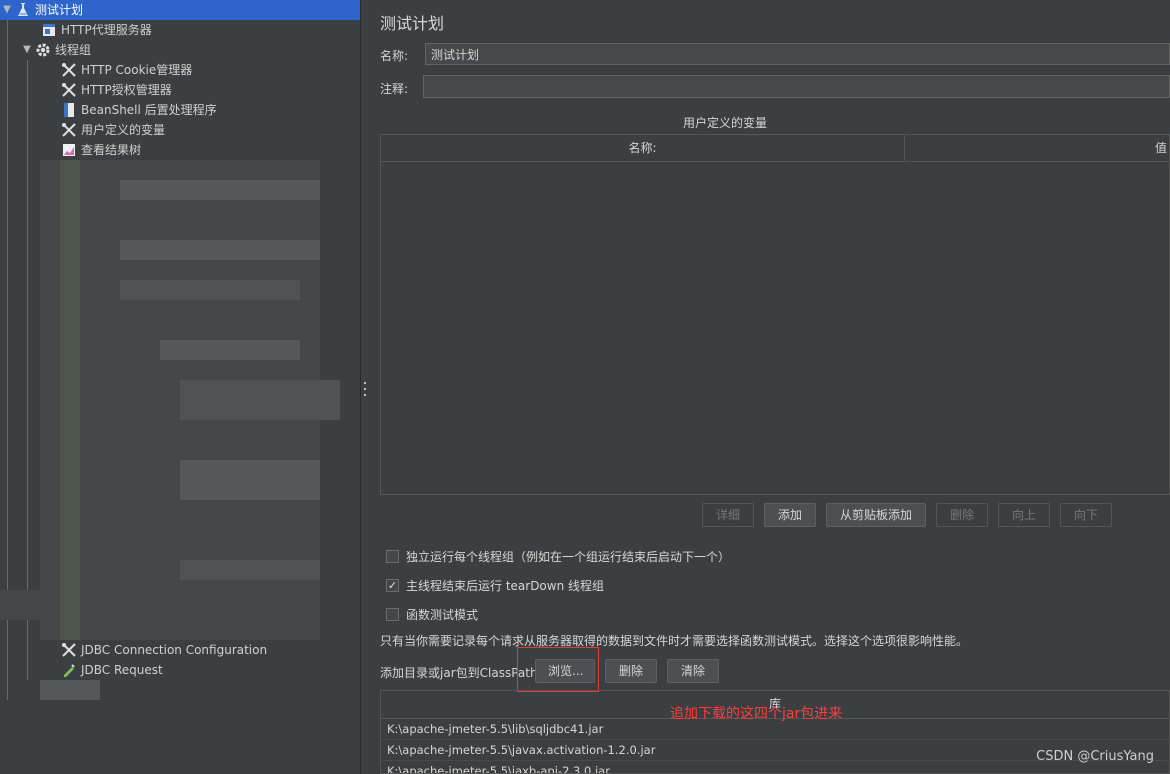 This screenshot has width=1170, height=774. I want to click on tree-item-http-proxy: HTTP代理服务器, so click(96, 30).